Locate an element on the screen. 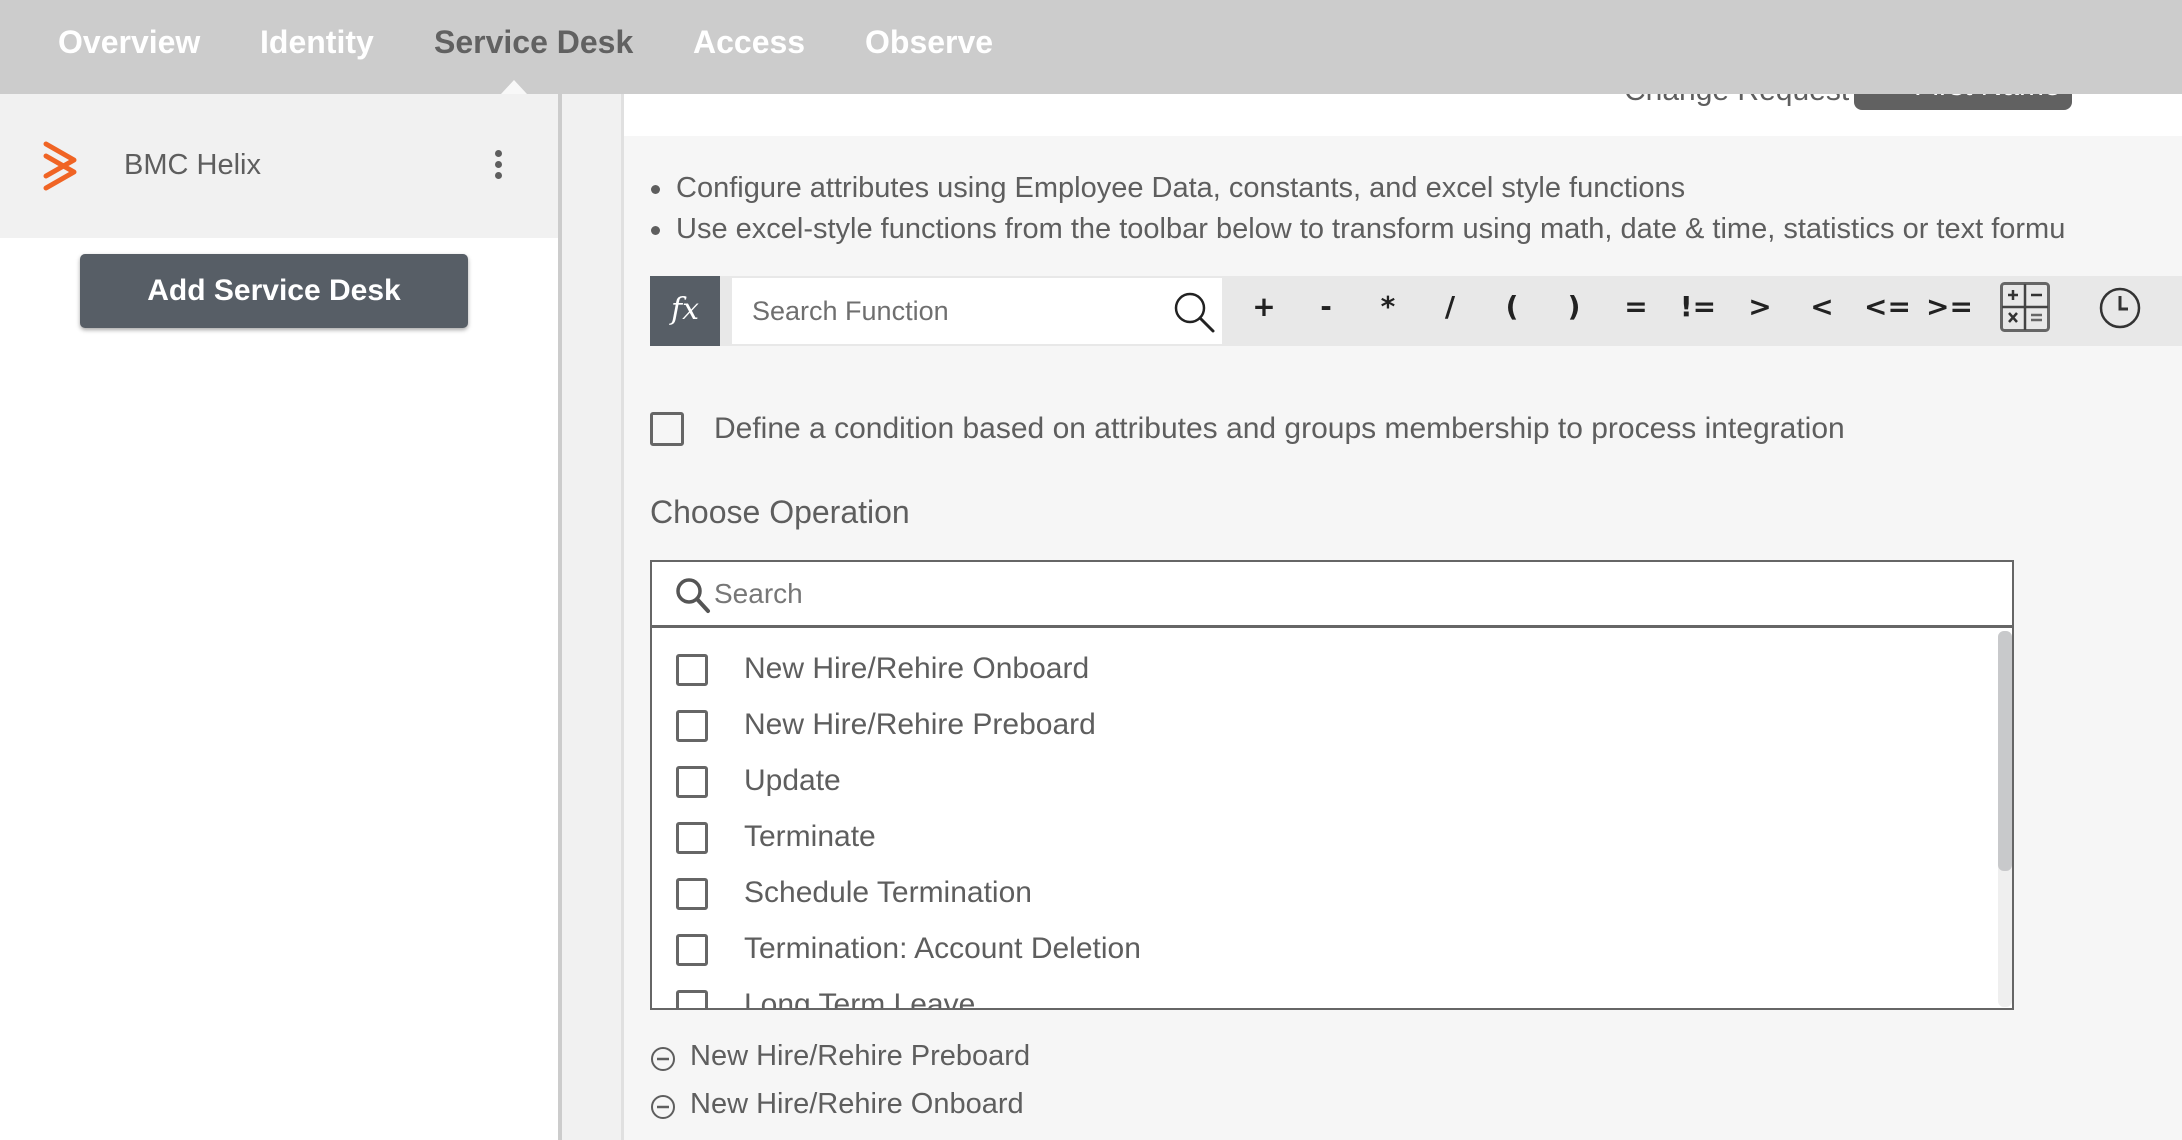 This screenshot has height=1140, width=2182. selected-operation-label: New Hire/Rehire Preboard is located at coordinates (860, 1056).